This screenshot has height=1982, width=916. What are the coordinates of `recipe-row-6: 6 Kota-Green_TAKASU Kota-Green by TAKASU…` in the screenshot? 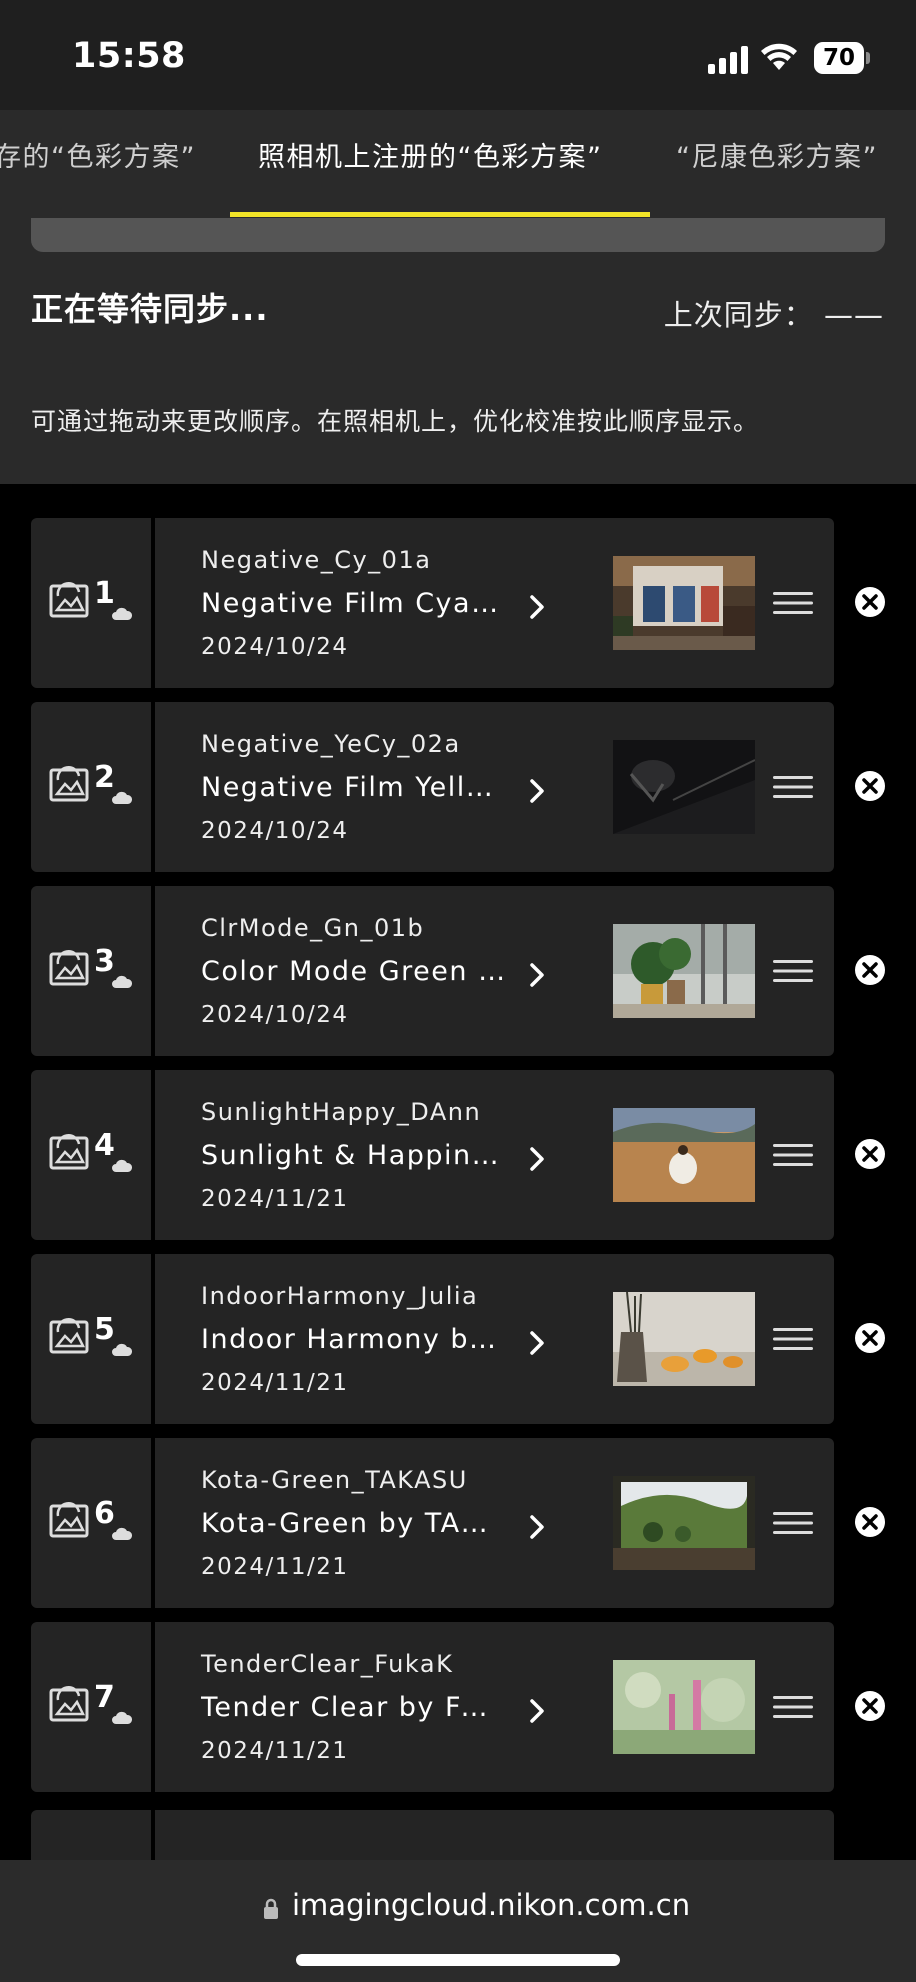 It's located at (458, 1523).